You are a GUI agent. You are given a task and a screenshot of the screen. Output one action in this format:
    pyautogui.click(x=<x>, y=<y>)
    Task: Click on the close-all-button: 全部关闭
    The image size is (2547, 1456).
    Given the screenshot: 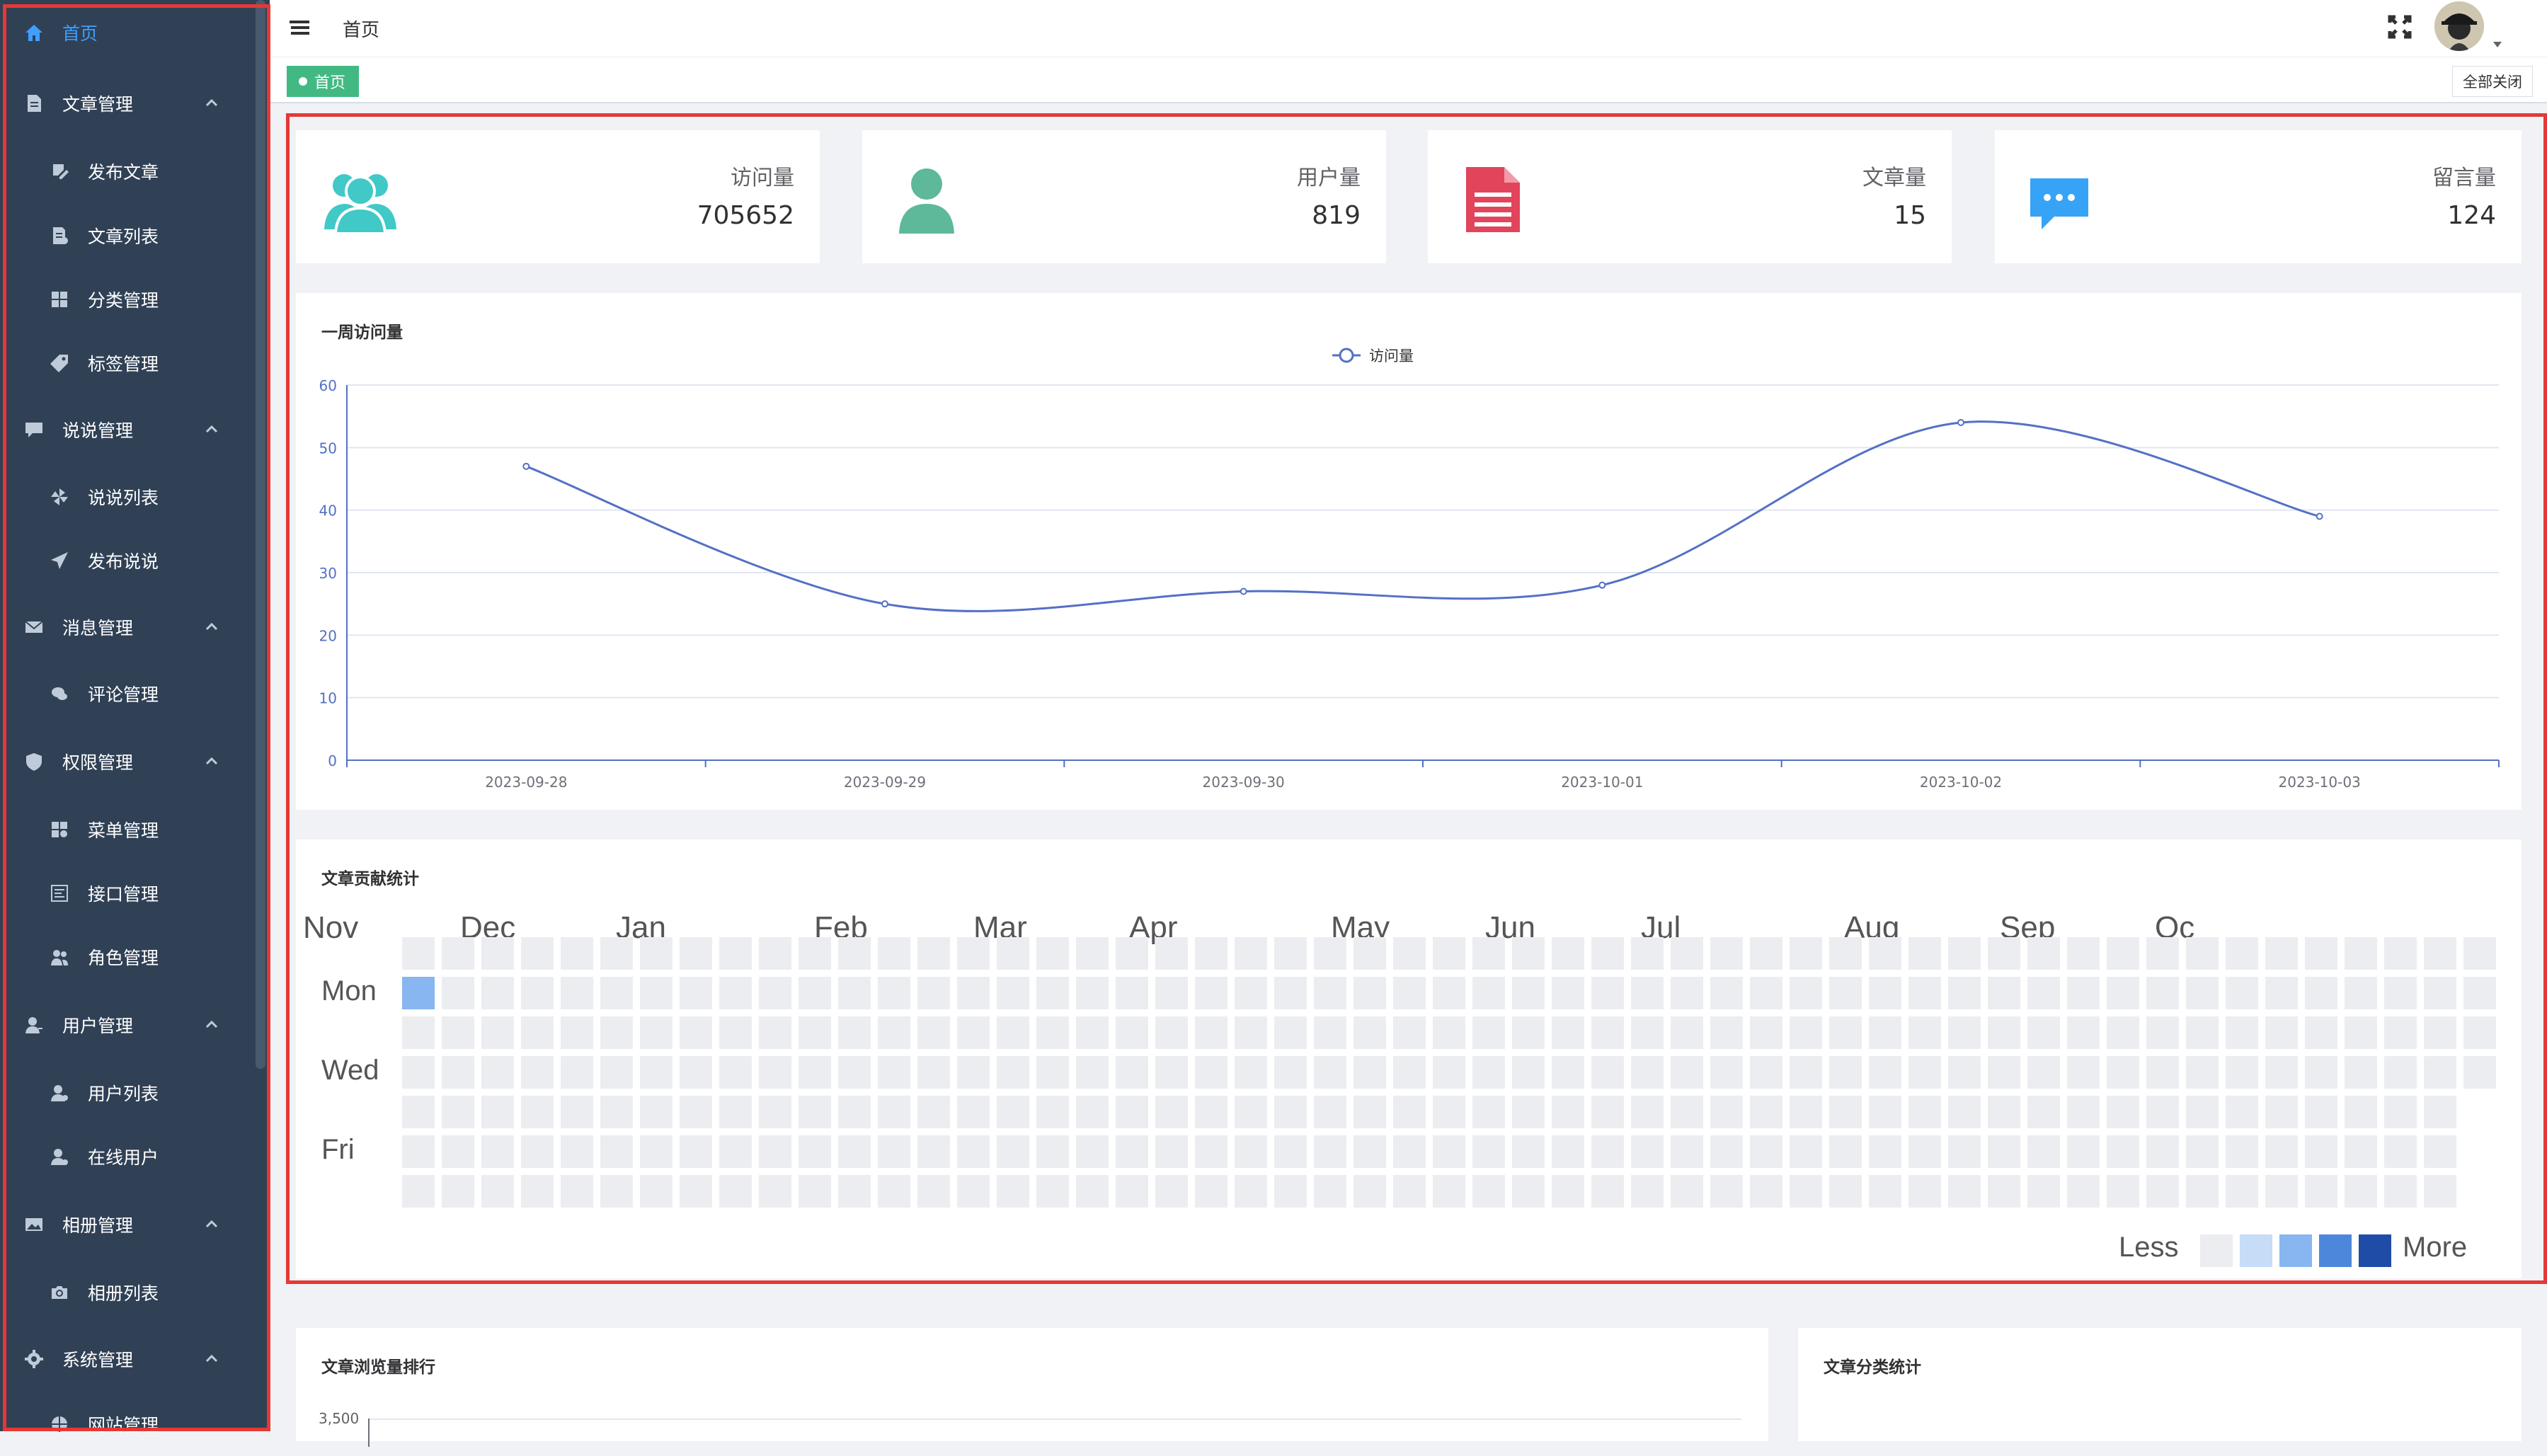 What is the action you would take?
    pyautogui.click(x=2492, y=81)
    